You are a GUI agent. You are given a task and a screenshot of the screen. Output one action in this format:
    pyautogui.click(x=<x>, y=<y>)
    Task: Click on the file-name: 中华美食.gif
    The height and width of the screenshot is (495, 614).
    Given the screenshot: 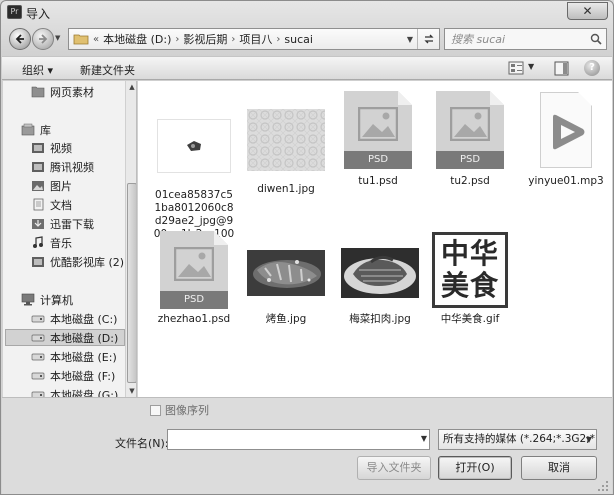 What is the action you would take?
    pyautogui.click(x=470, y=319)
    